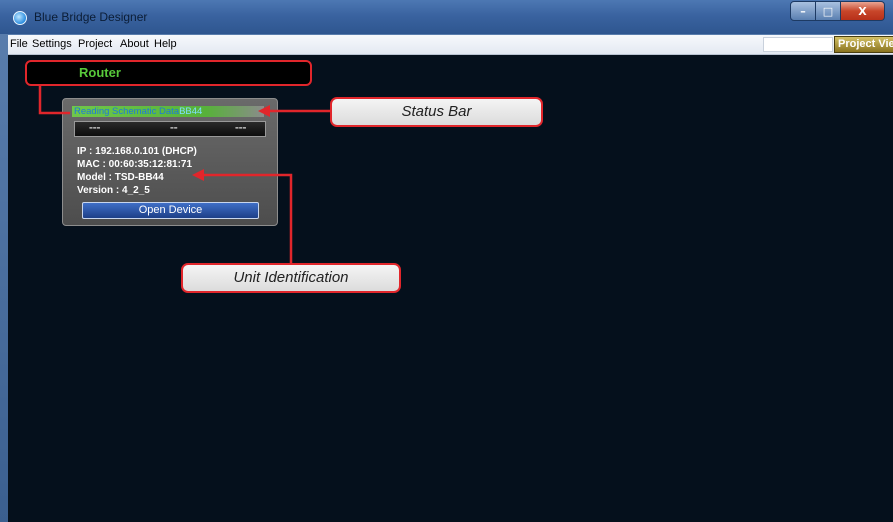 The height and width of the screenshot is (522, 893). Describe the element at coordinates (100, 72) in the screenshot. I see `router-label: Router` at that location.